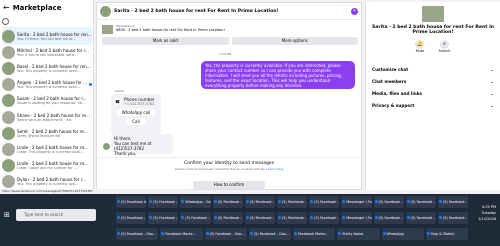 This screenshot has width=500, height=246. Describe the element at coordinates (492, 93) in the screenshot. I see `chevron-down-icon: ⌄` at that location.